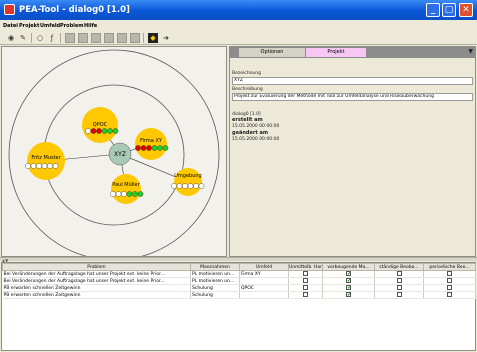  What do you see at coordinates (238, 25) in the screenshot?
I see `menu-bar: Datei Projekt Umfeld Problem Hilfe` at bounding box center [238, 25].